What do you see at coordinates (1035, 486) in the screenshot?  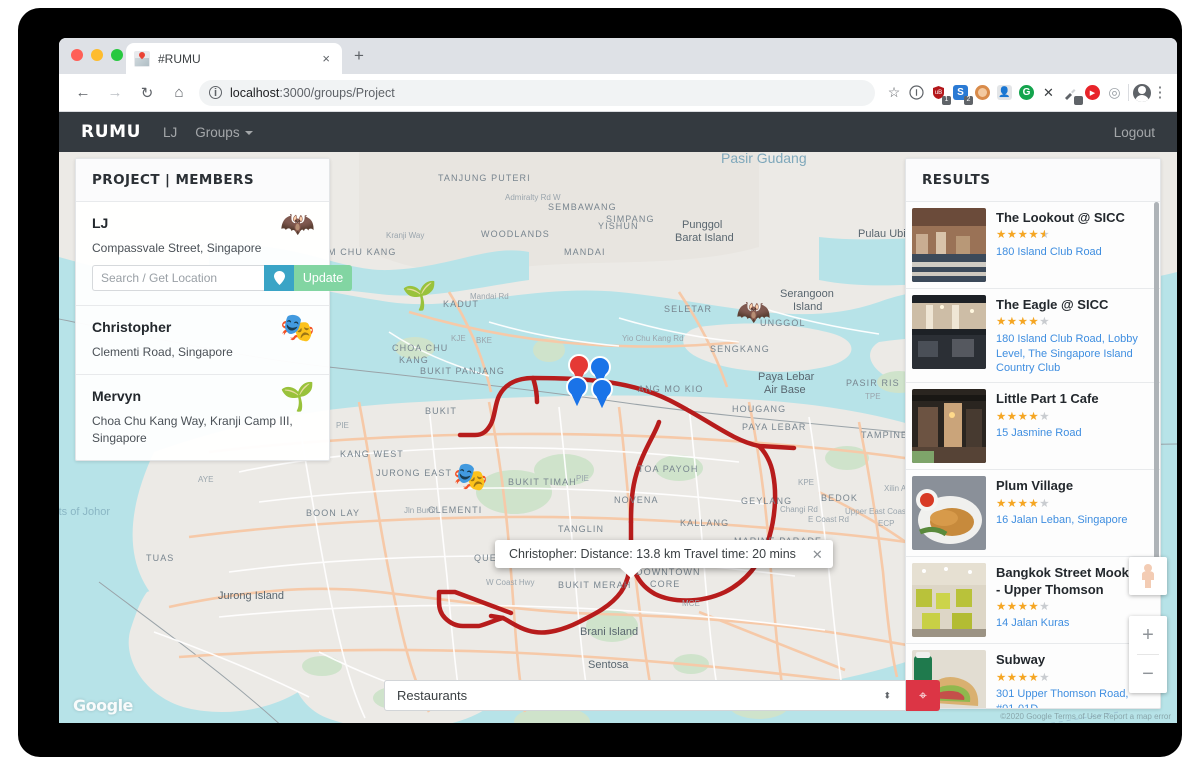 I see `result-title: Plum Village` at bounding box center [1035, 486].